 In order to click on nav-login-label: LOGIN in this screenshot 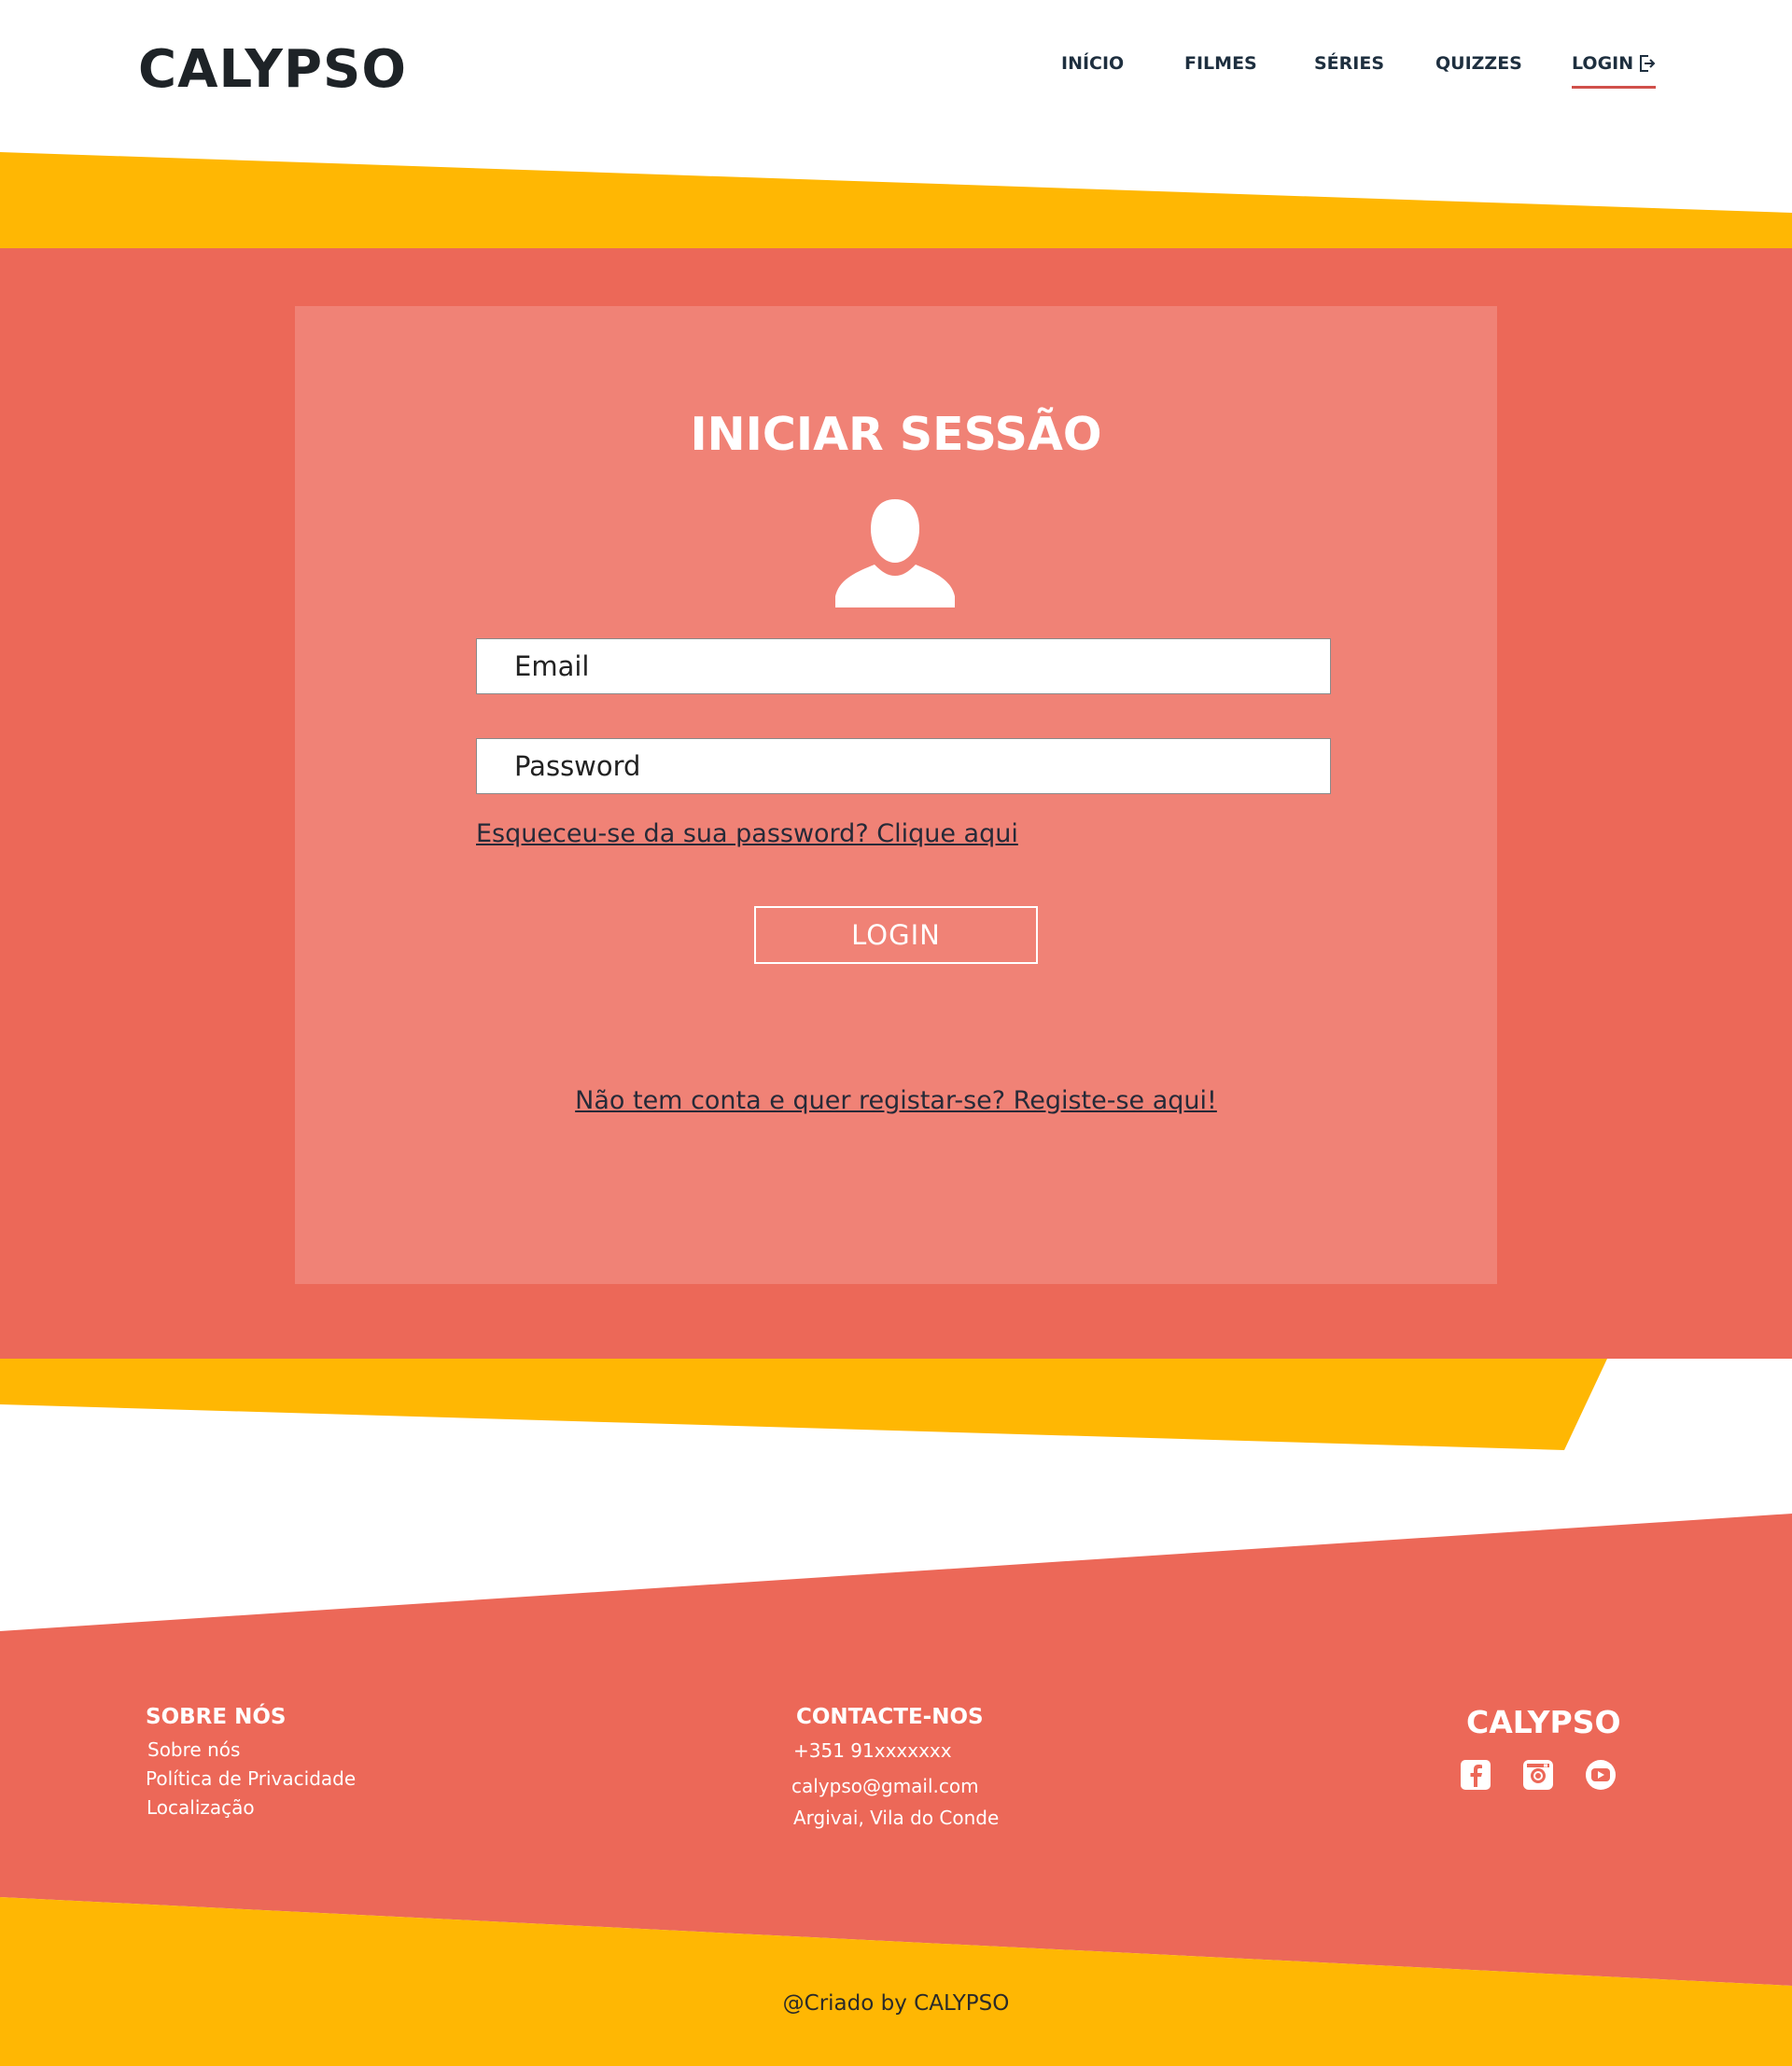, I will do `click(1603, 64)`.